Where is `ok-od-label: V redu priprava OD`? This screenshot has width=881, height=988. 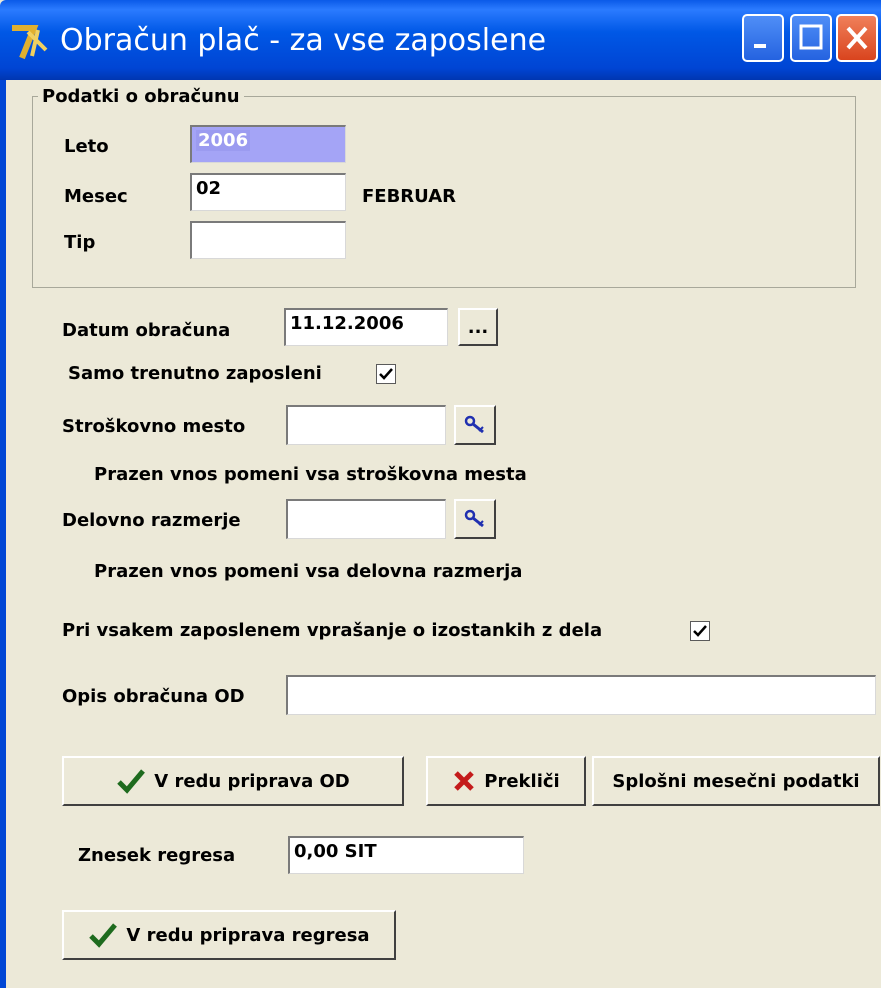 ok-od-label: V redu priprava OD is located at coordinates (252, 781).